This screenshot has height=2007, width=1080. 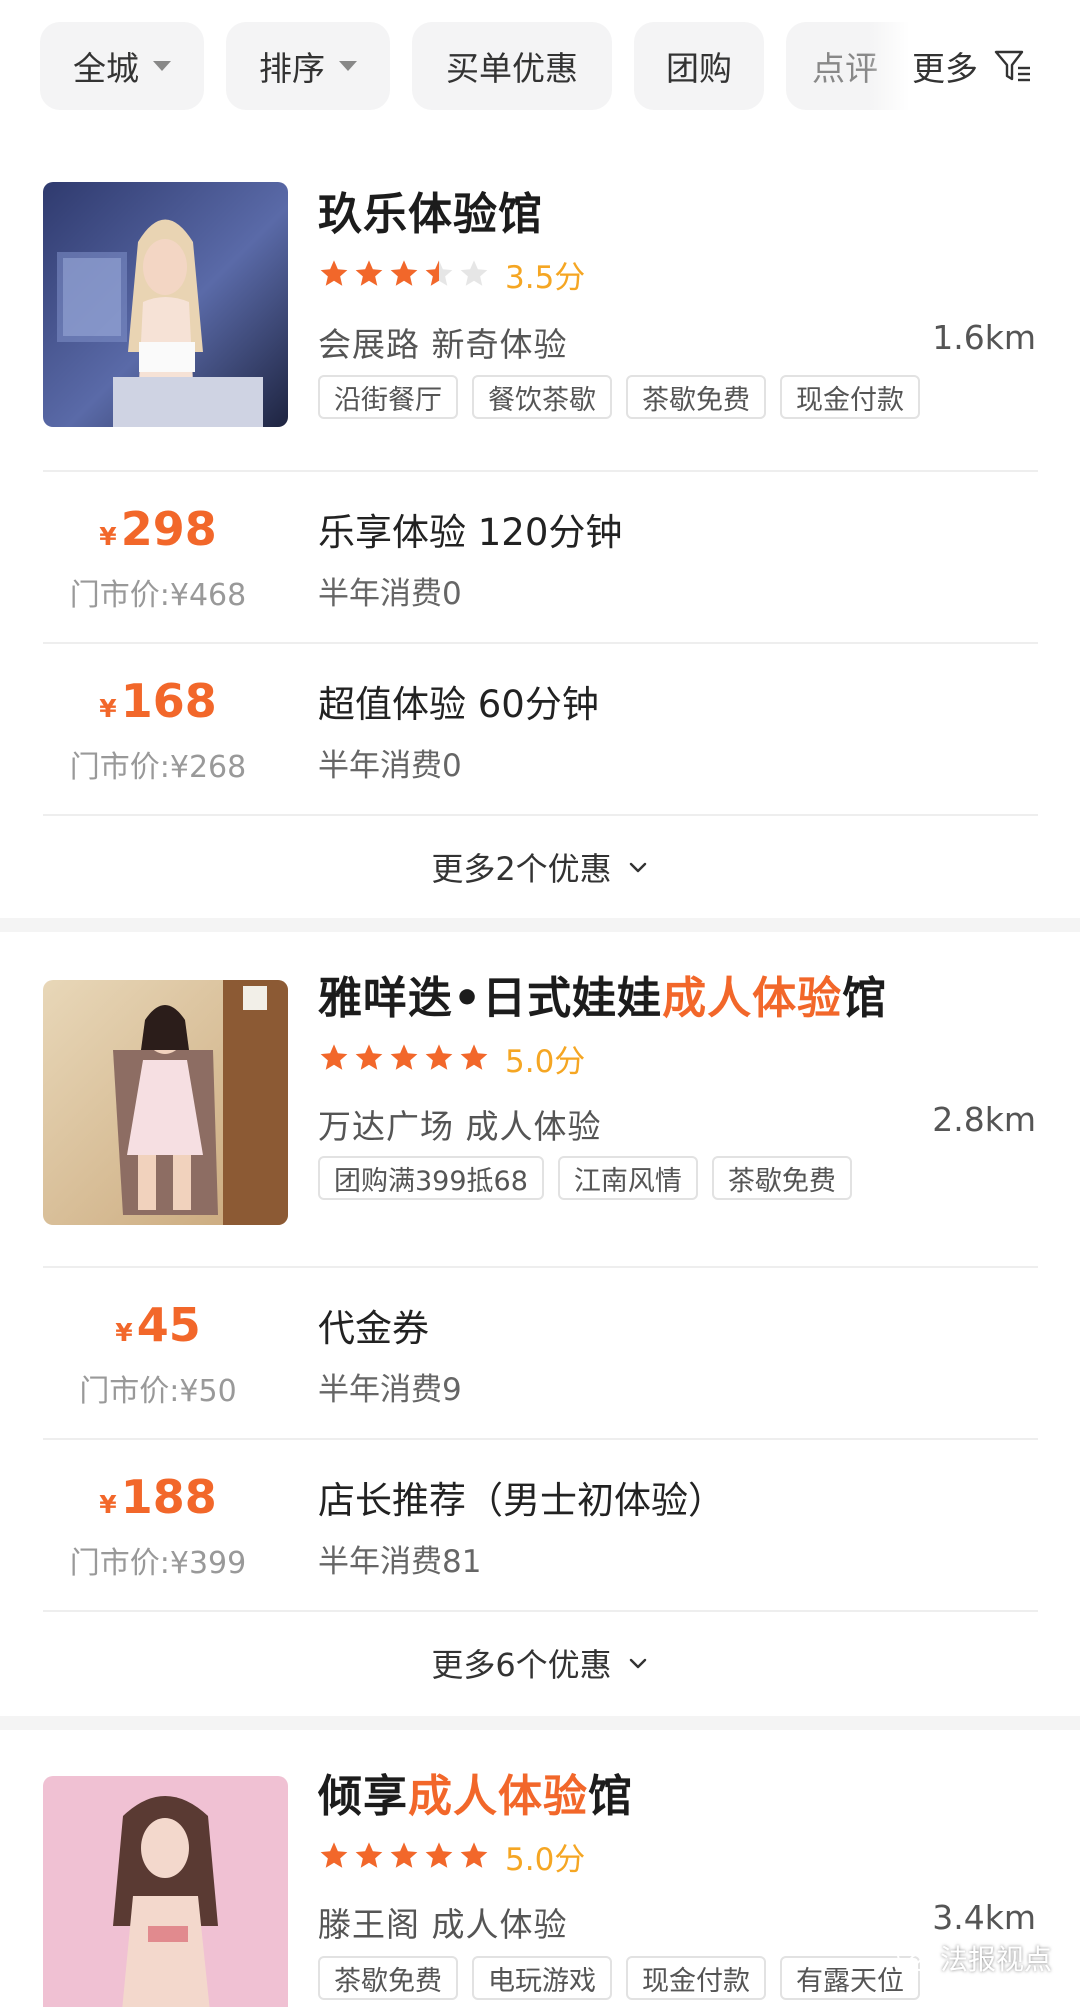 What do you see at coordinates (542, 397) in the screenshot?
I see `shop-tag: 餐饮茶歇` at bounding box center [542, 397].